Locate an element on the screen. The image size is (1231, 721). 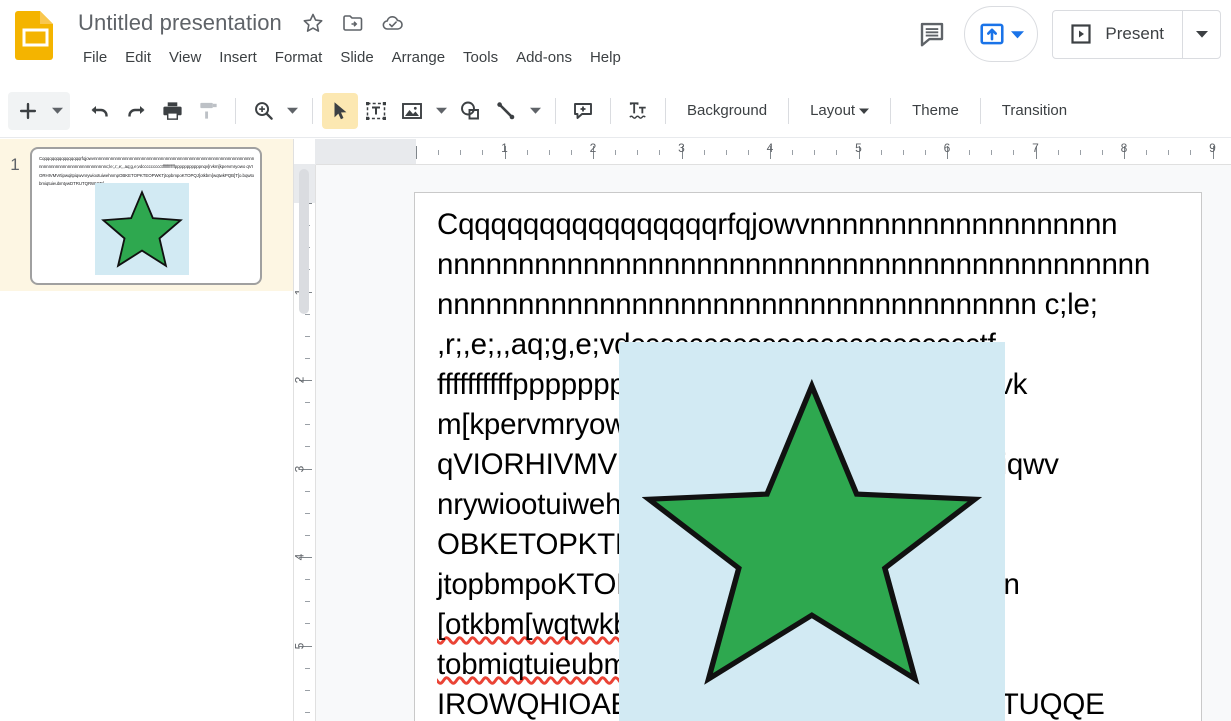
star-outline-icon is located at coordinates (313, 23).